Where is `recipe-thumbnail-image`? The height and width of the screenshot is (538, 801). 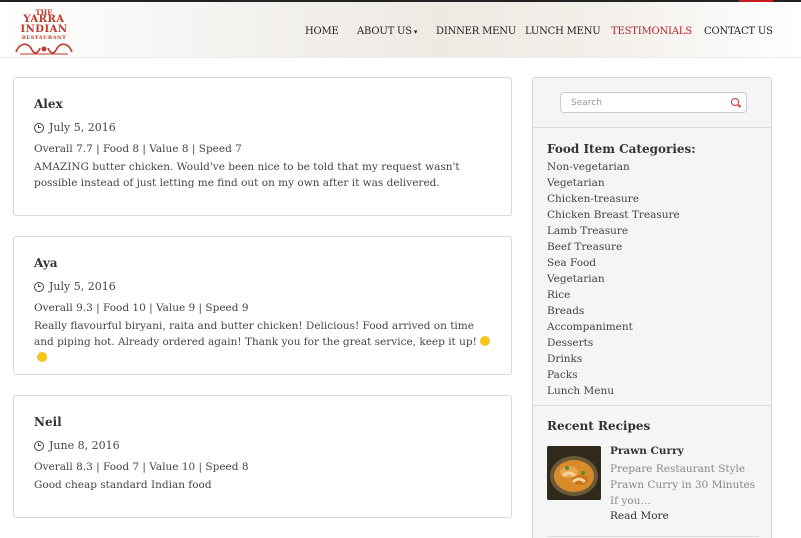
recipe-thumbnail-image is located at coordinates (574, 473).